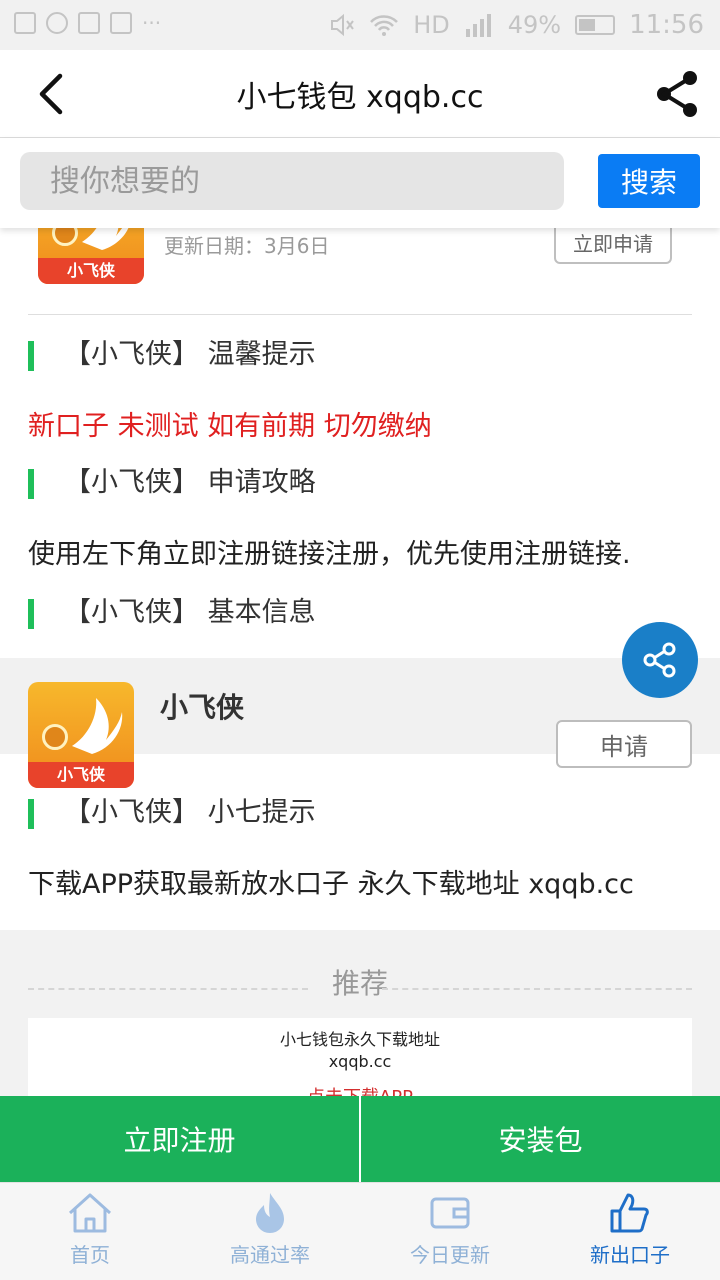  I want to click on recommend-title: 推荐, so click(359, 983).